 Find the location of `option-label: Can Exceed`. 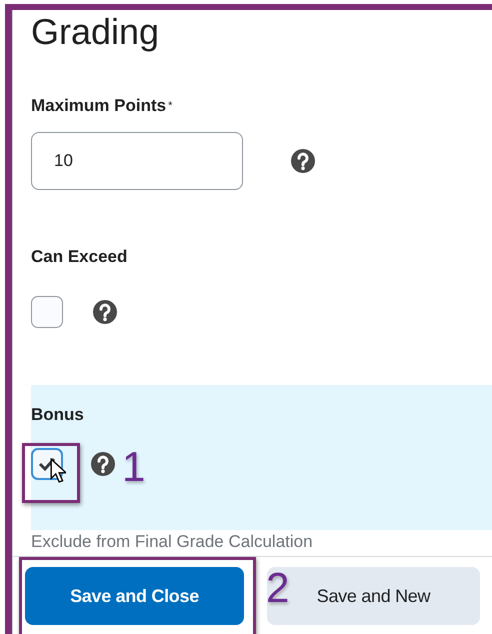

option-label: Can Exceed is located at coordinates (79, 257).